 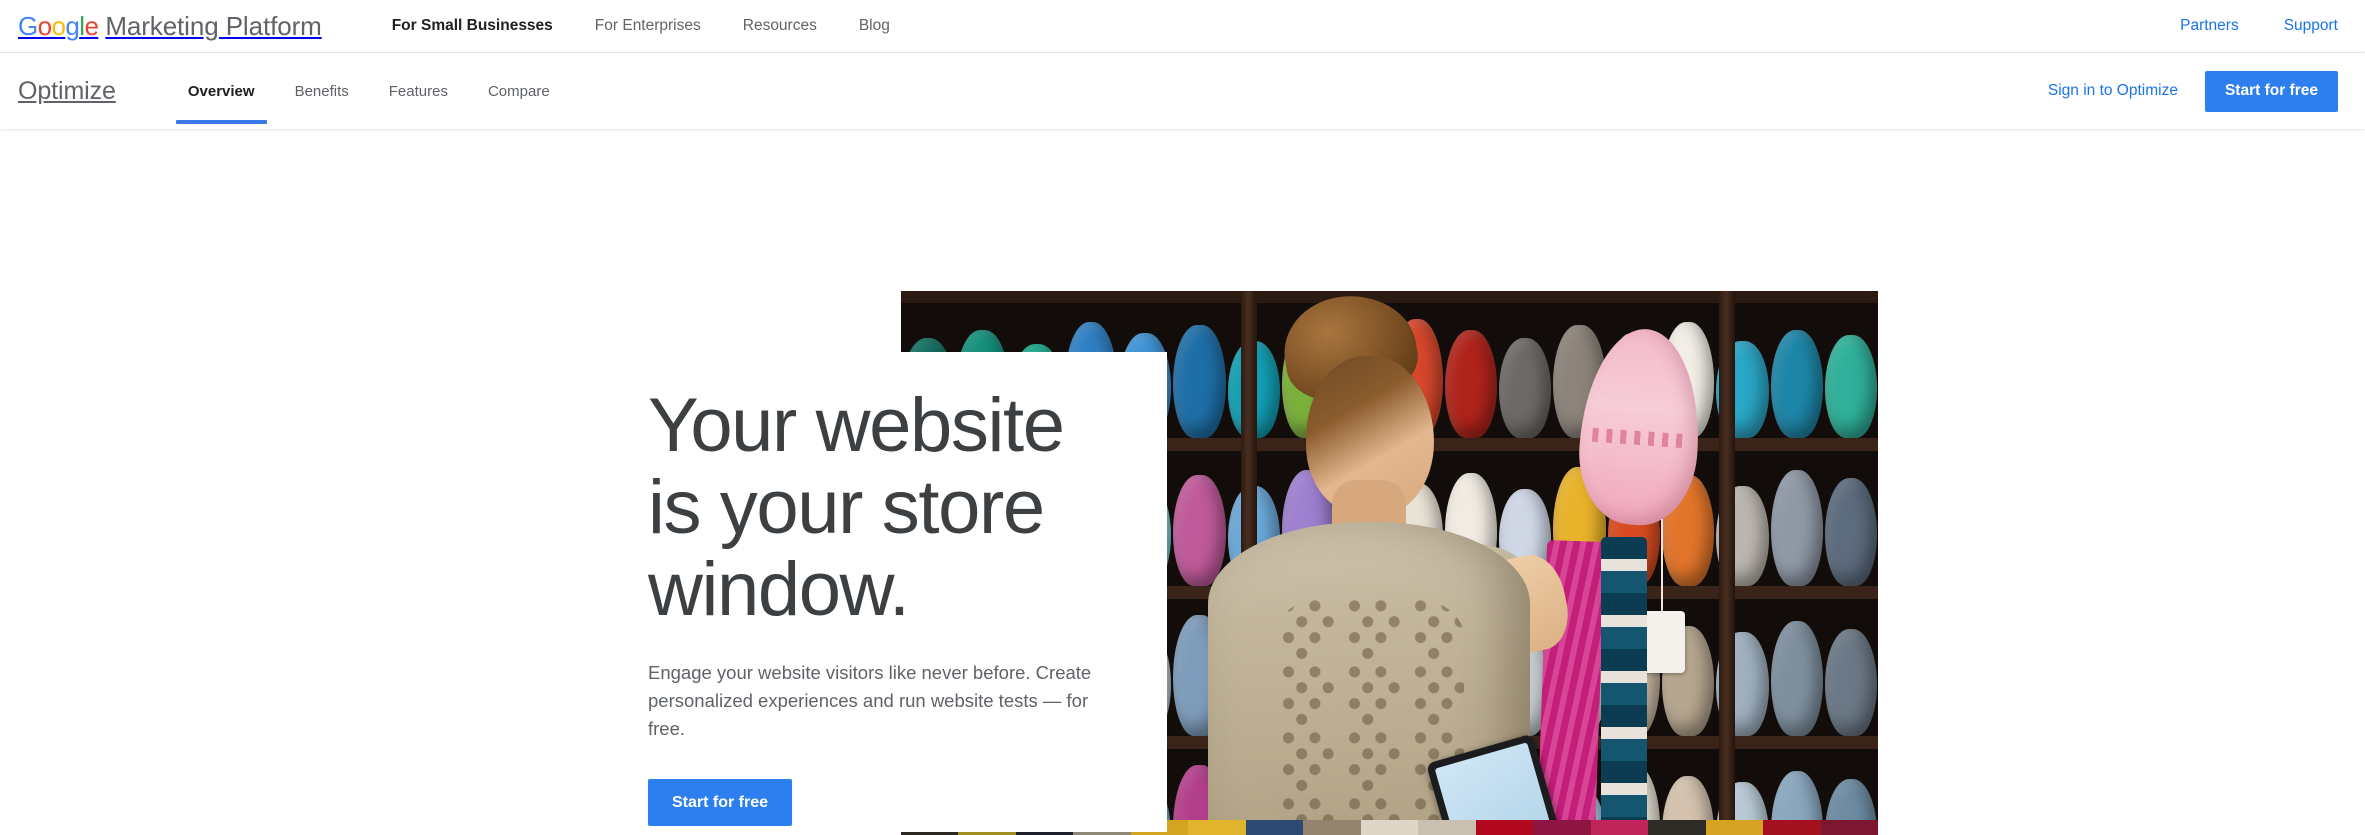 What do you see at coordinates (1371, 563) in the screenshot?
I see `shopper-figure` at bounding box center [1371, 563].